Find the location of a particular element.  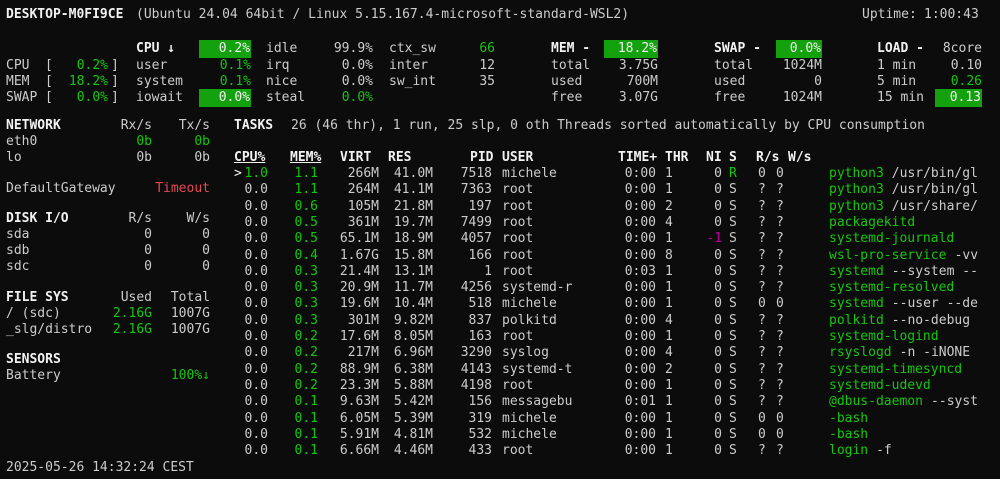

process-args: /usr/bin/gl is located at coordinates (934, 190).